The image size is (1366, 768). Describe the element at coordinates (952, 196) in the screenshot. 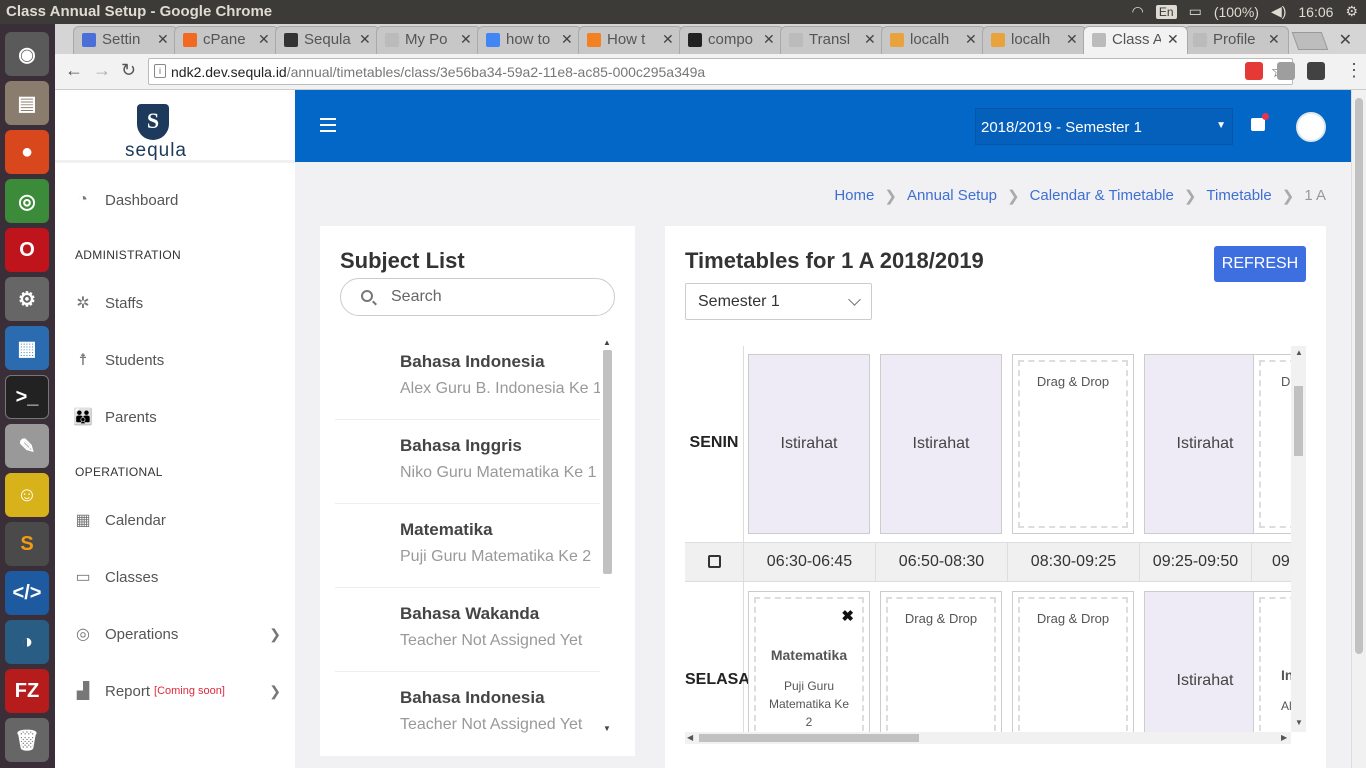

I see `breadcrumb-annual-setup: Annual Setup` at that location.